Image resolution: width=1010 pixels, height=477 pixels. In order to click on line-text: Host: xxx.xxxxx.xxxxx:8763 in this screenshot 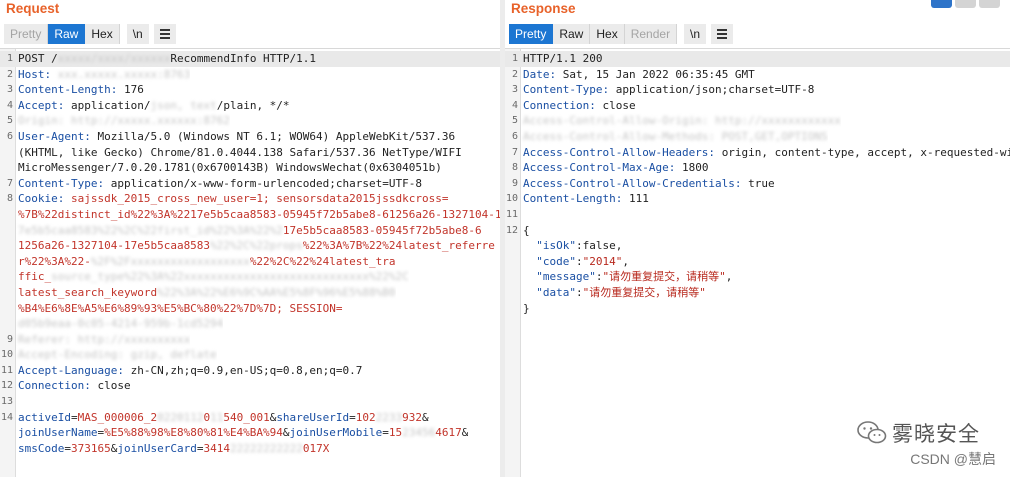, I will do `click(103, 75)`.